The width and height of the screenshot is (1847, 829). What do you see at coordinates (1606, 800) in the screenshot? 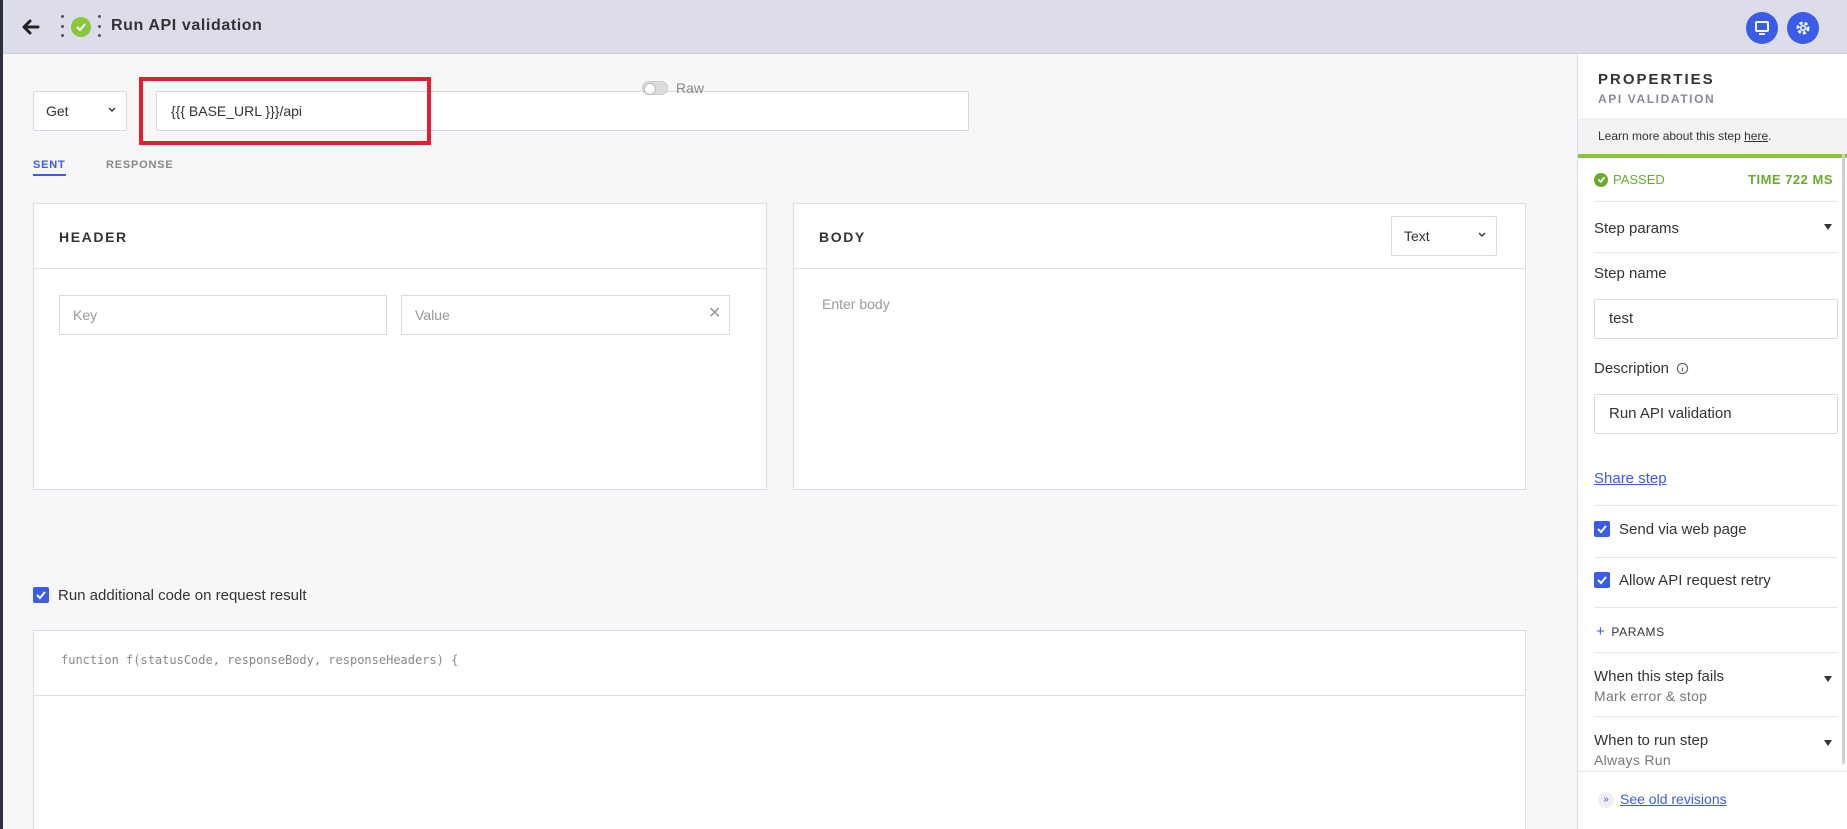
I see `revisions-icon: »` at bounding box center [1606, 800].